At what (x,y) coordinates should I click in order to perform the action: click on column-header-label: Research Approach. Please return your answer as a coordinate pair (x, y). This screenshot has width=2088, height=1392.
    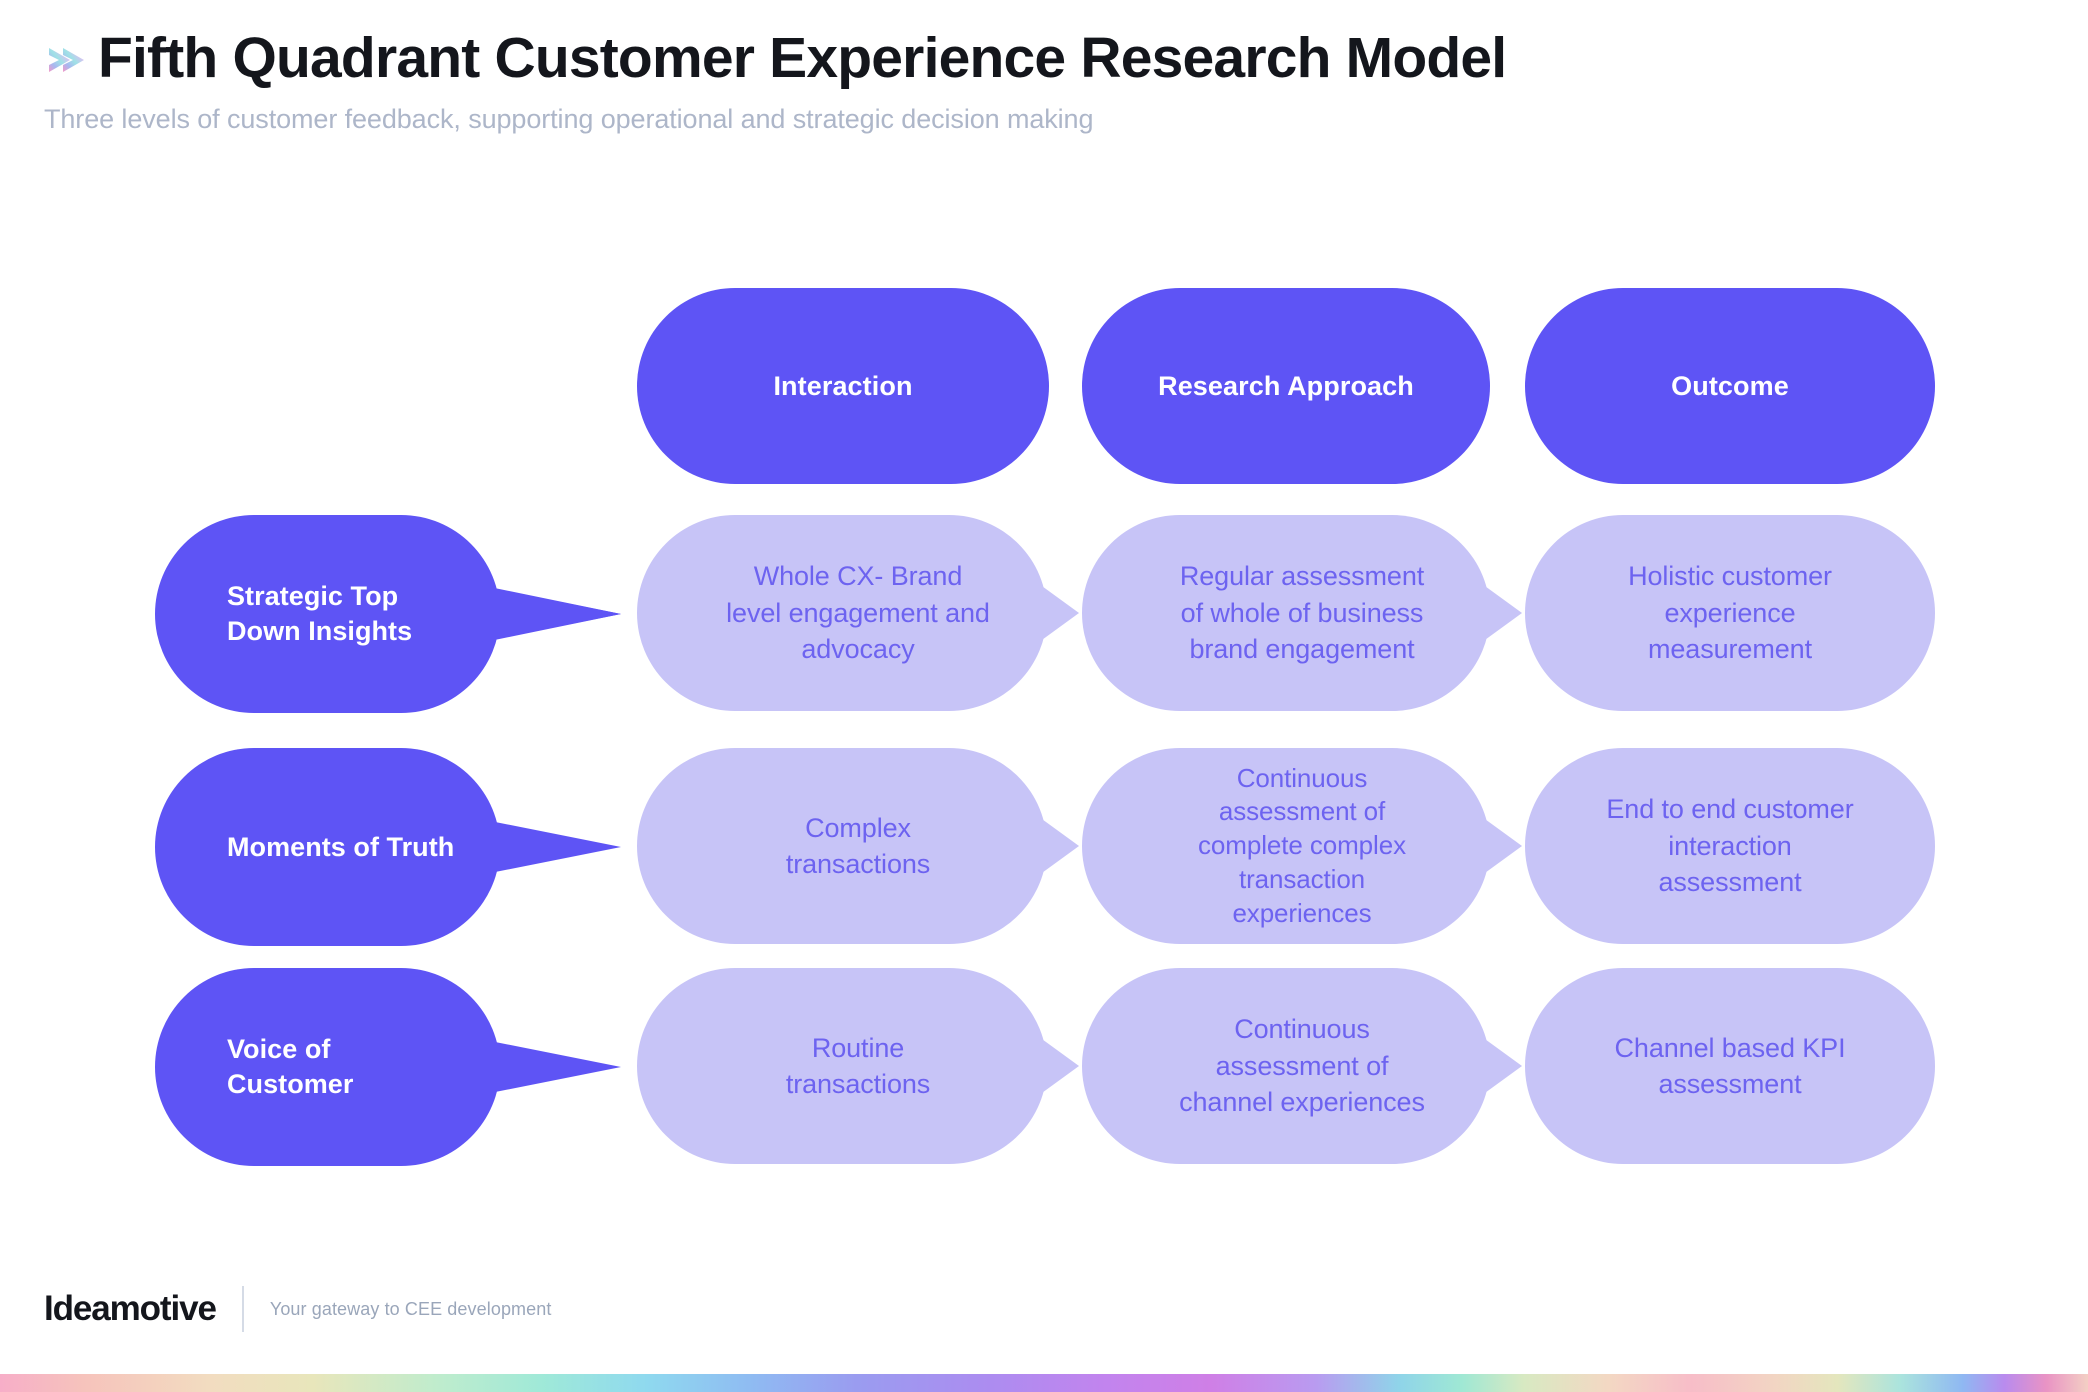
    Looking at the image, I should click on (1286, 385).